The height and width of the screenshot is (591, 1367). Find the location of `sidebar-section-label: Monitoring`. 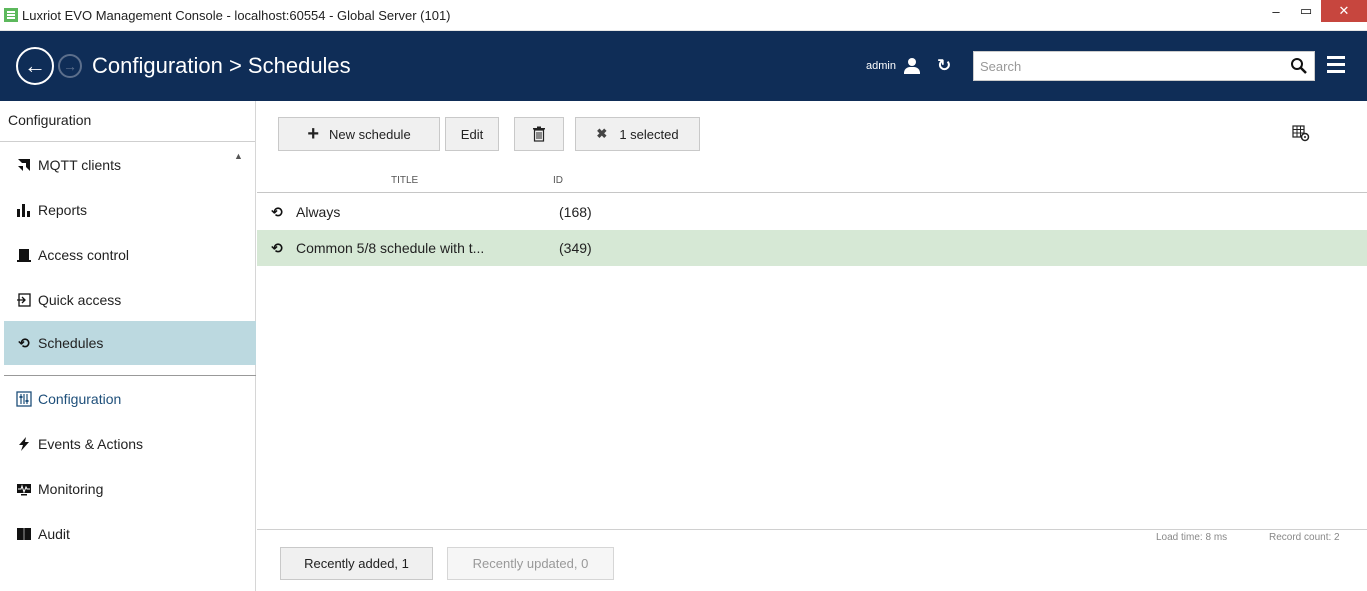

sidebar-section-label: Monitoring is located at coordinates (71, 489).